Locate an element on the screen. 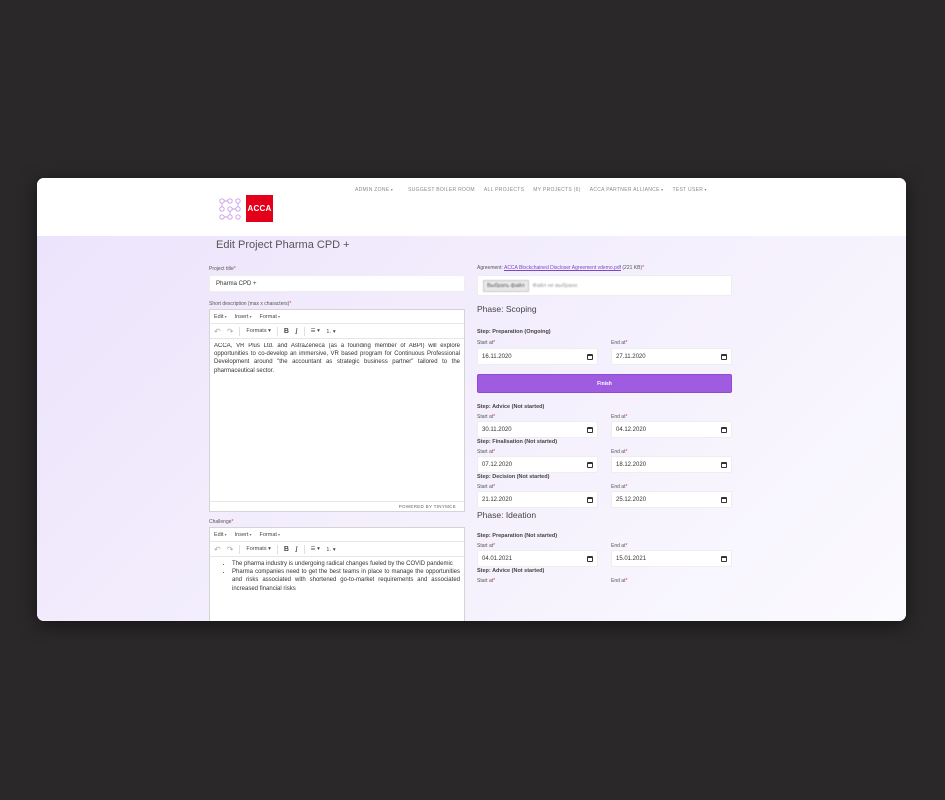 Image resolution: width=945 pixels, height=800 pixels. date-row: Start at* 30.11.2020 End at* 04.12.2020 is located at coordinates (604, 426).